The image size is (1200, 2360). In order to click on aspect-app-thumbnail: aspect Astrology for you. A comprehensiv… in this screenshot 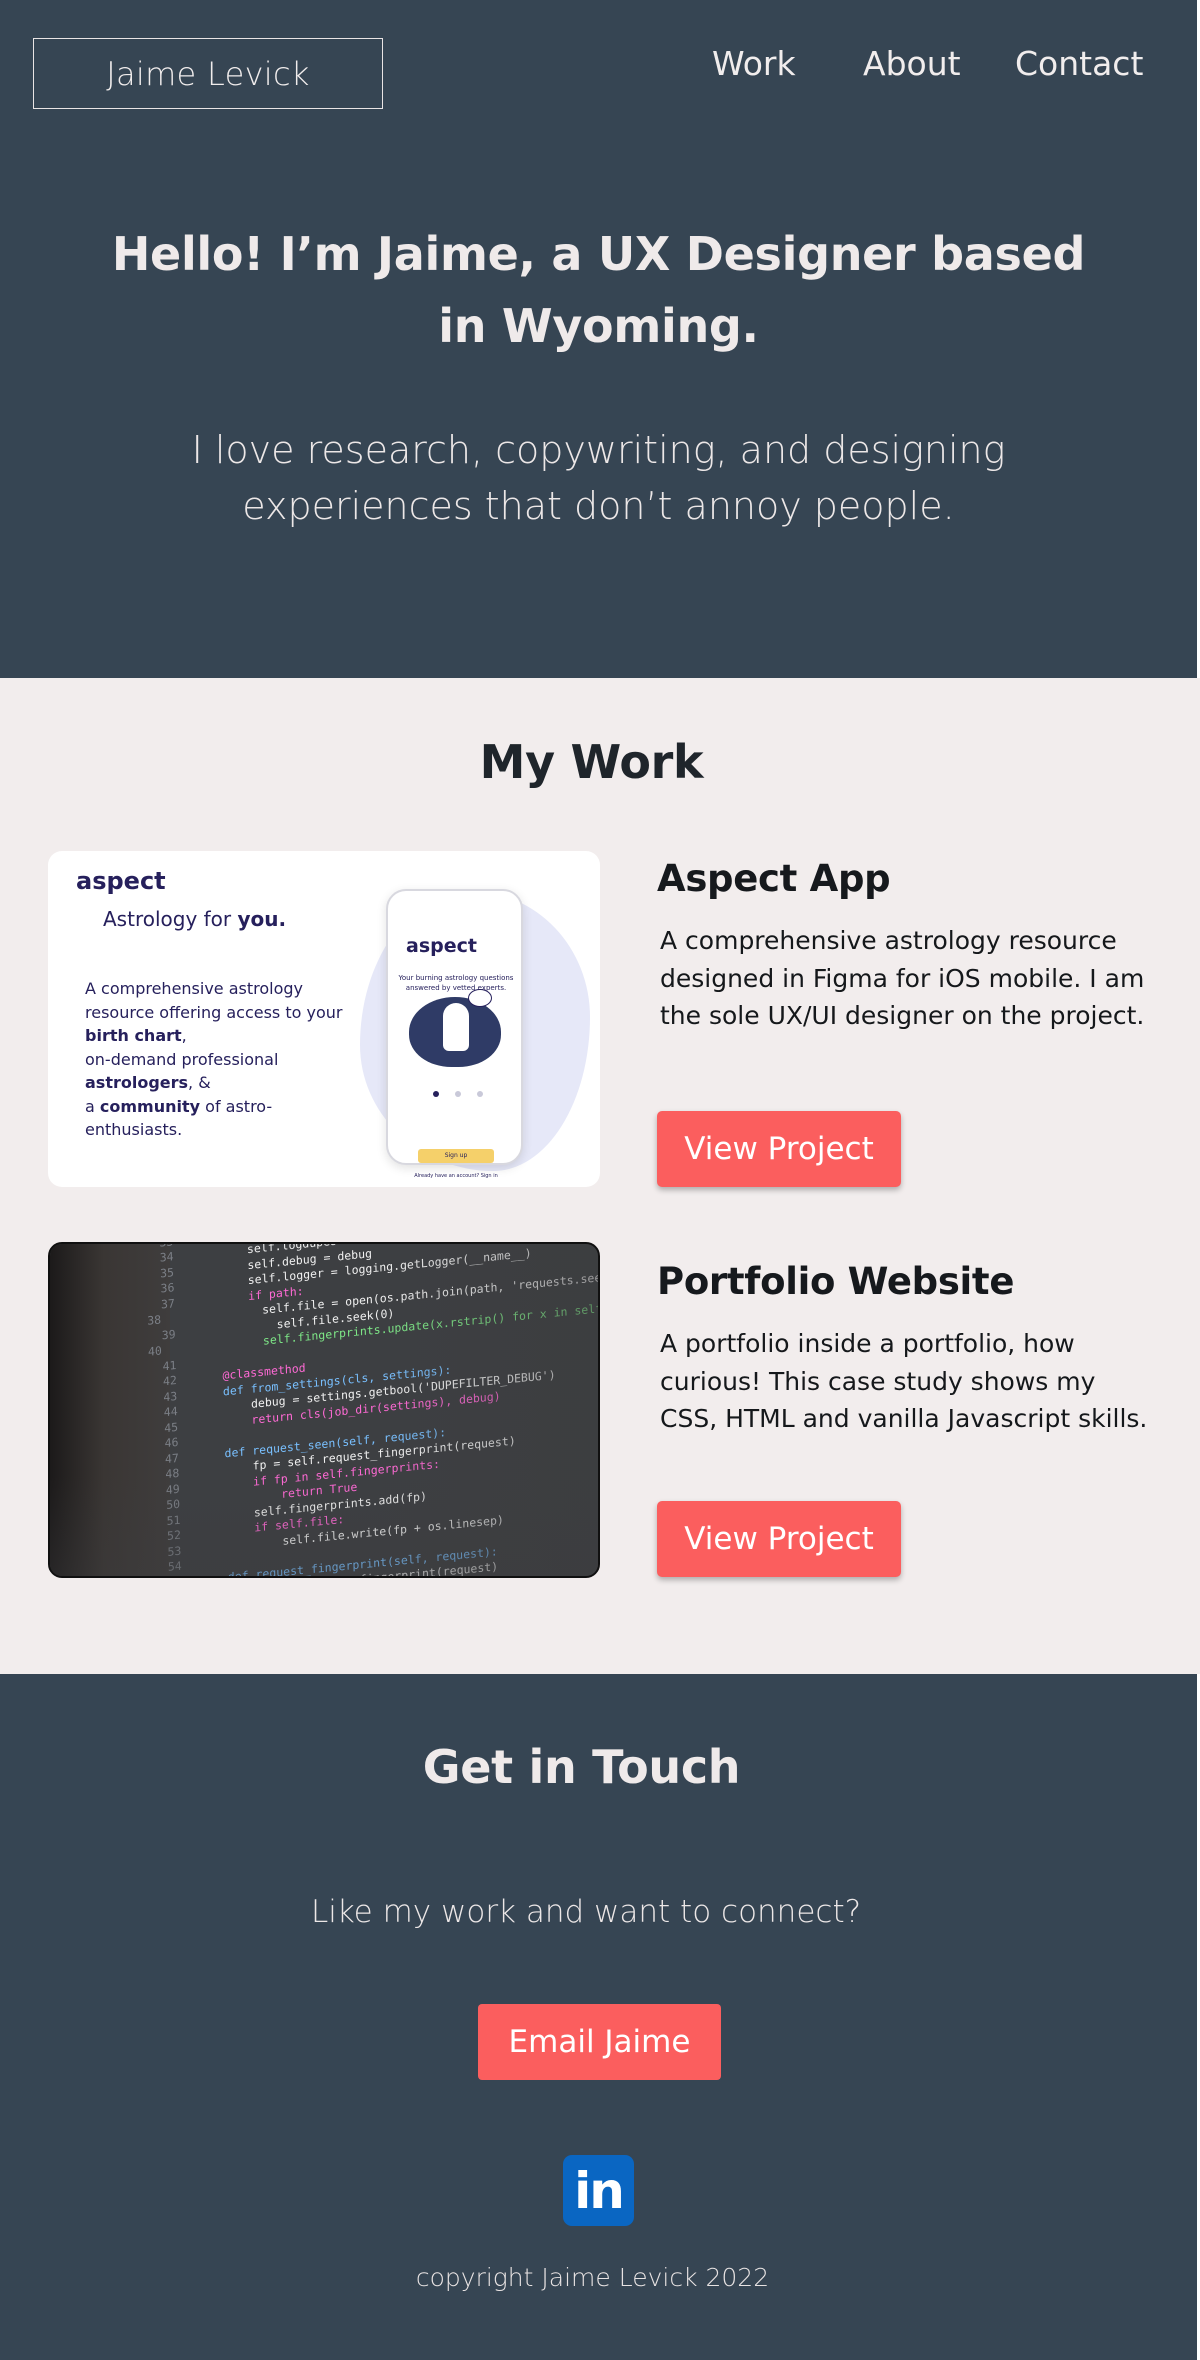, I will do `click(324, 1019)`.